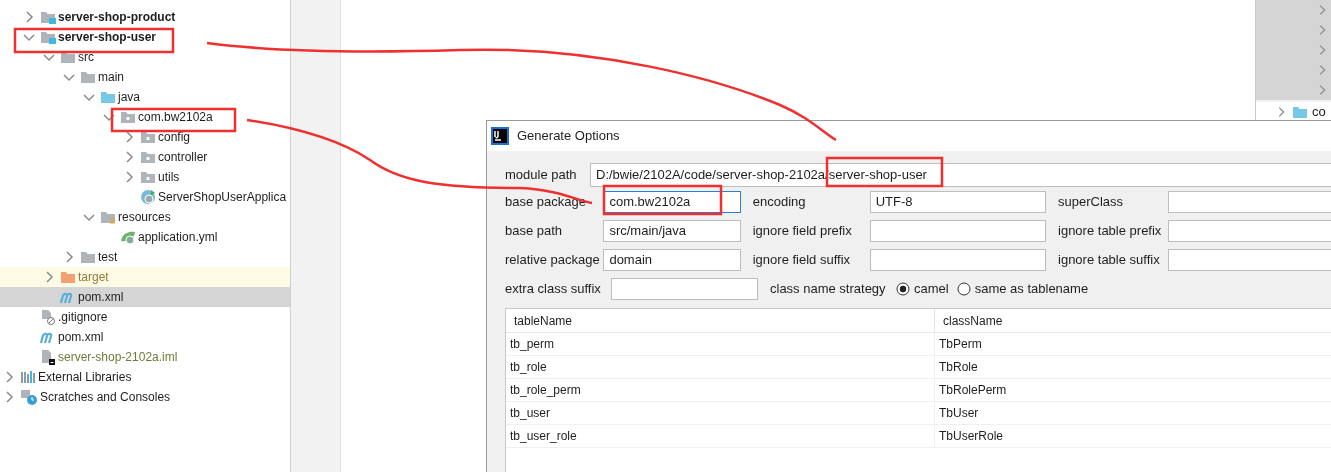 Image resolution: width=1331 pixels, height=472 pixels. Describe the element at coordinates (973, 390) in the screenshot. I see `table-cell-text: TbRolePerm` at that location.